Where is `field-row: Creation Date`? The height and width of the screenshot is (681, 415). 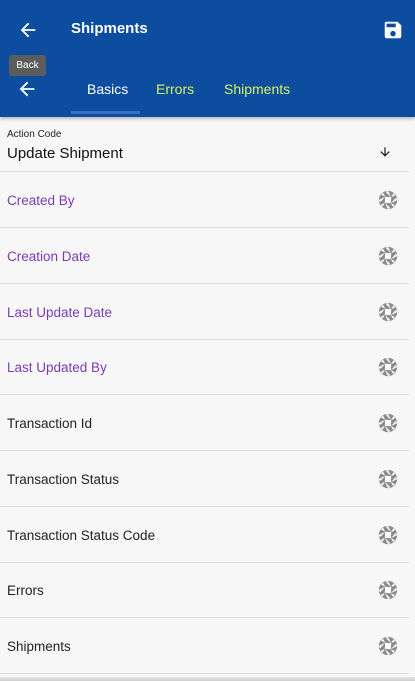 field-row: Creation Date is located at coordinates (204, 256).